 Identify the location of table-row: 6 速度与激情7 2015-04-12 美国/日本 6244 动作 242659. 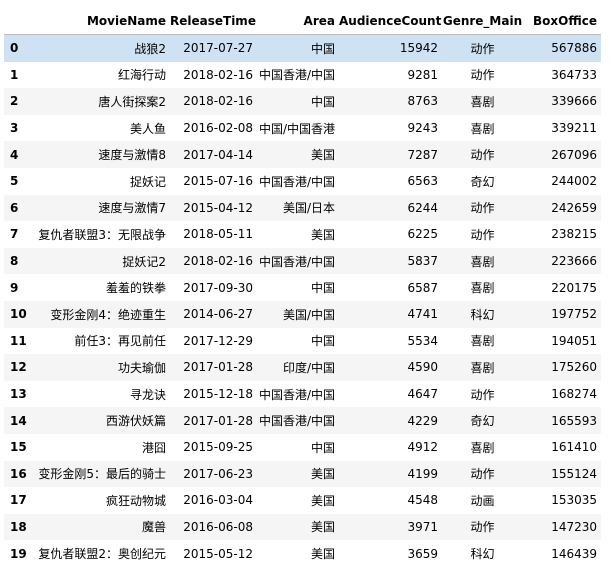
(302, 208).